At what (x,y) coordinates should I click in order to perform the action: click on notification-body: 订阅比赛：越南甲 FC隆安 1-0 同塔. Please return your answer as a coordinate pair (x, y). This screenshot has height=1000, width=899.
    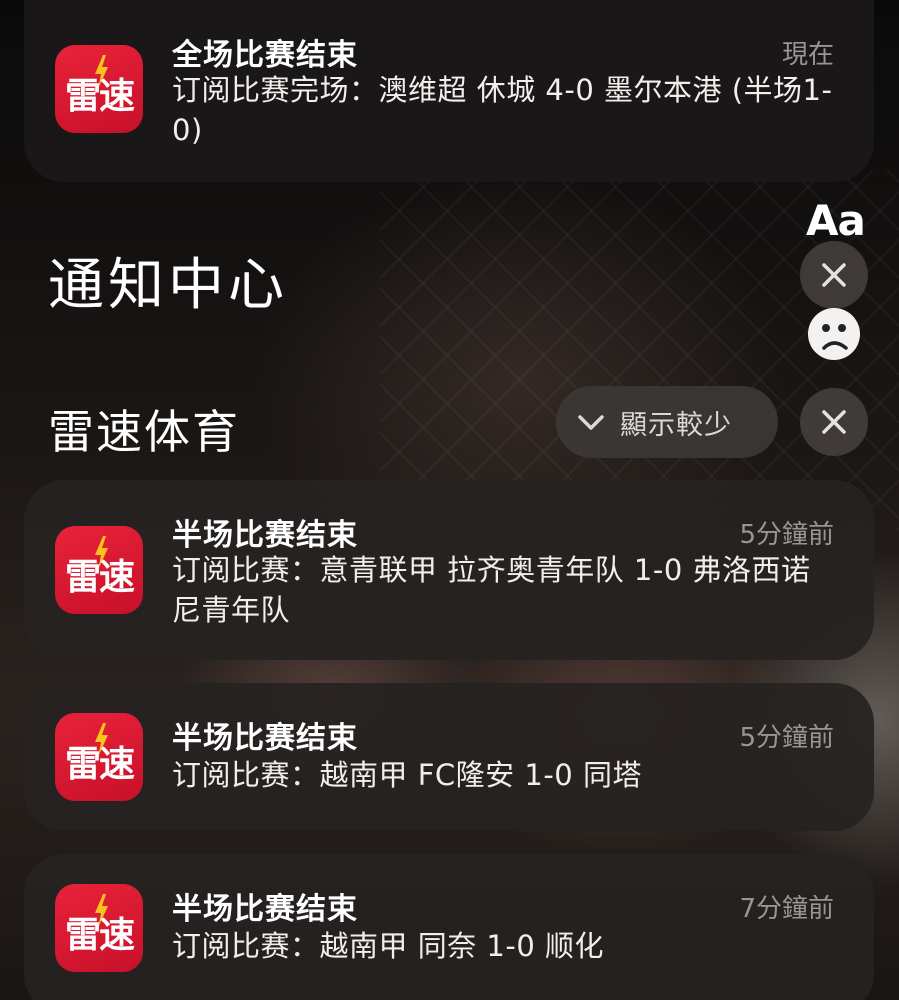
    Looking at the image, I should click on (407, 775).